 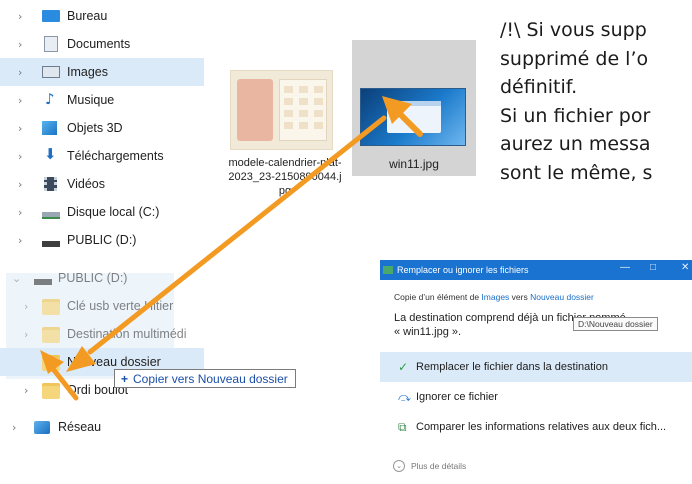 What do you see at coordinates (403, 367) in the screenshot?
I see `checkmark-icon: ✓` at bounding box center [403, 367].